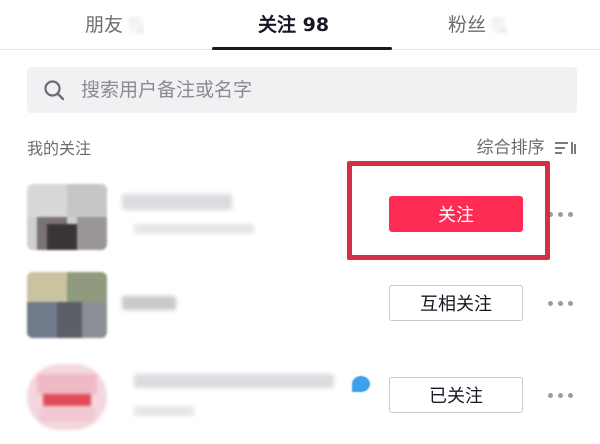 The height and width of the screenshot is (444, 600). Describe the element at coordinates (361, 384) in the screenshot. I see `verified-badge-icon` at that location.